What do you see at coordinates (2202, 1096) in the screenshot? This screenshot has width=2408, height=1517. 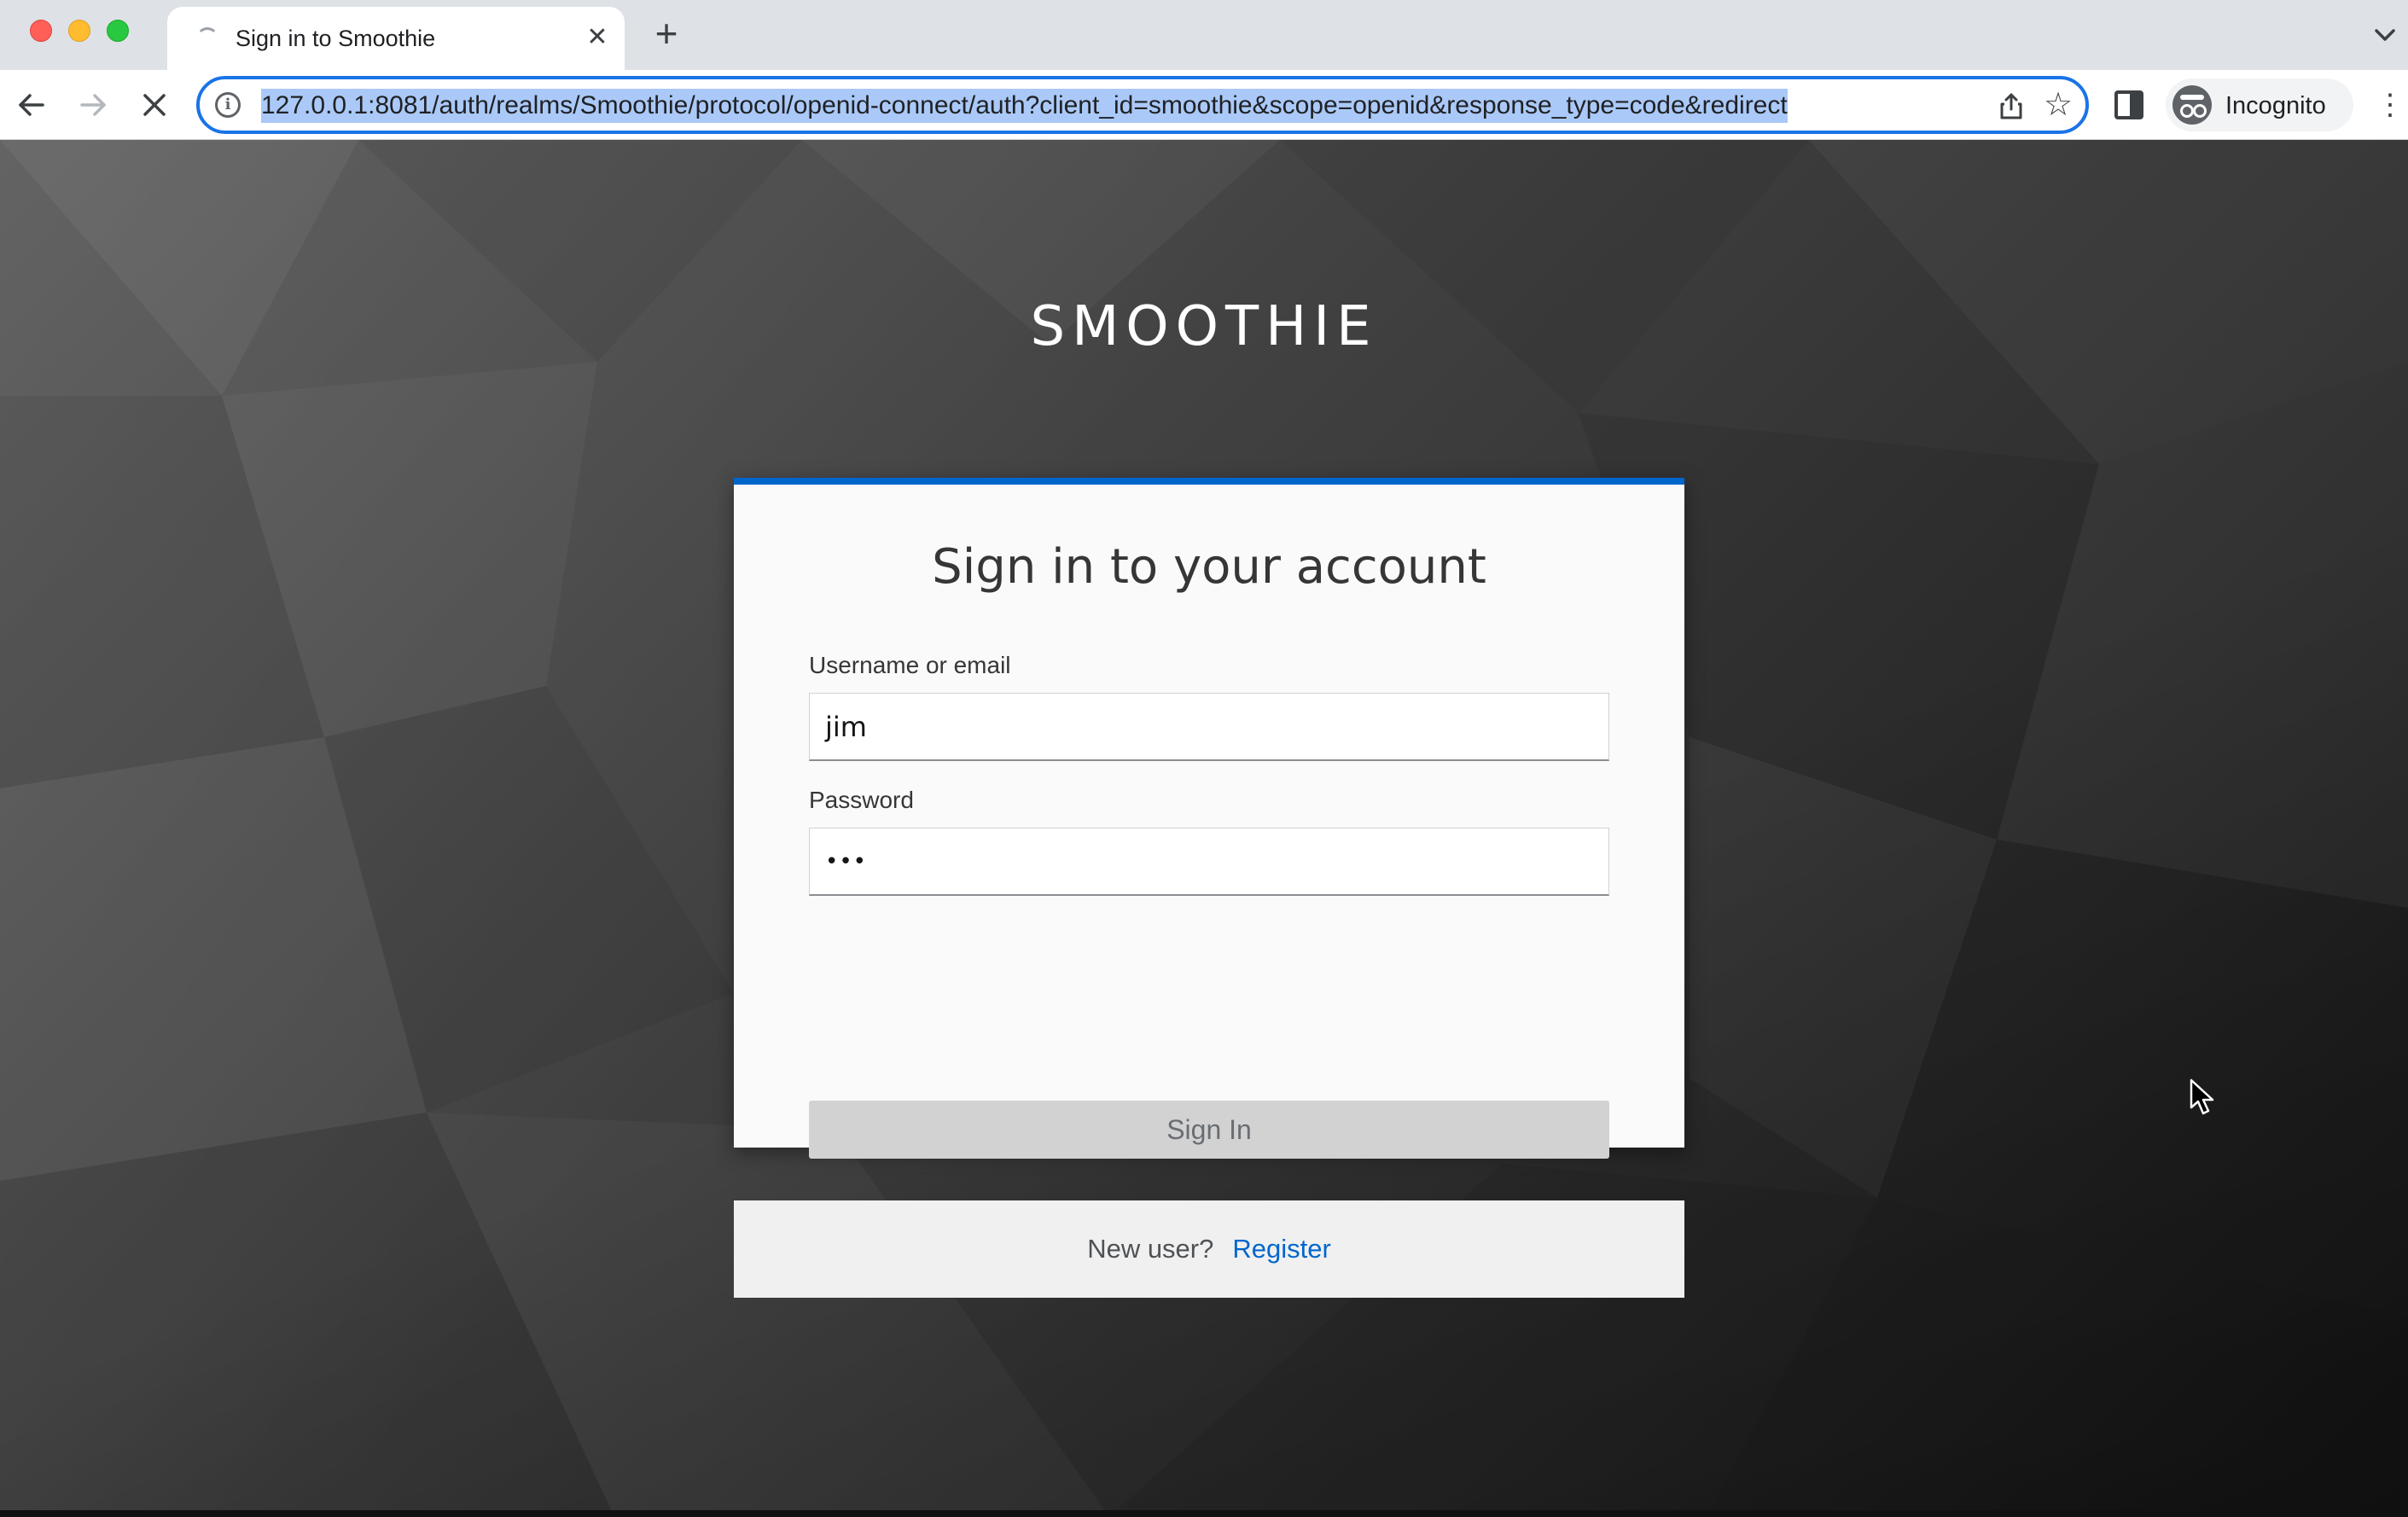 I see `mouse-cursor-icon` at bounding box center [2202, 1096].